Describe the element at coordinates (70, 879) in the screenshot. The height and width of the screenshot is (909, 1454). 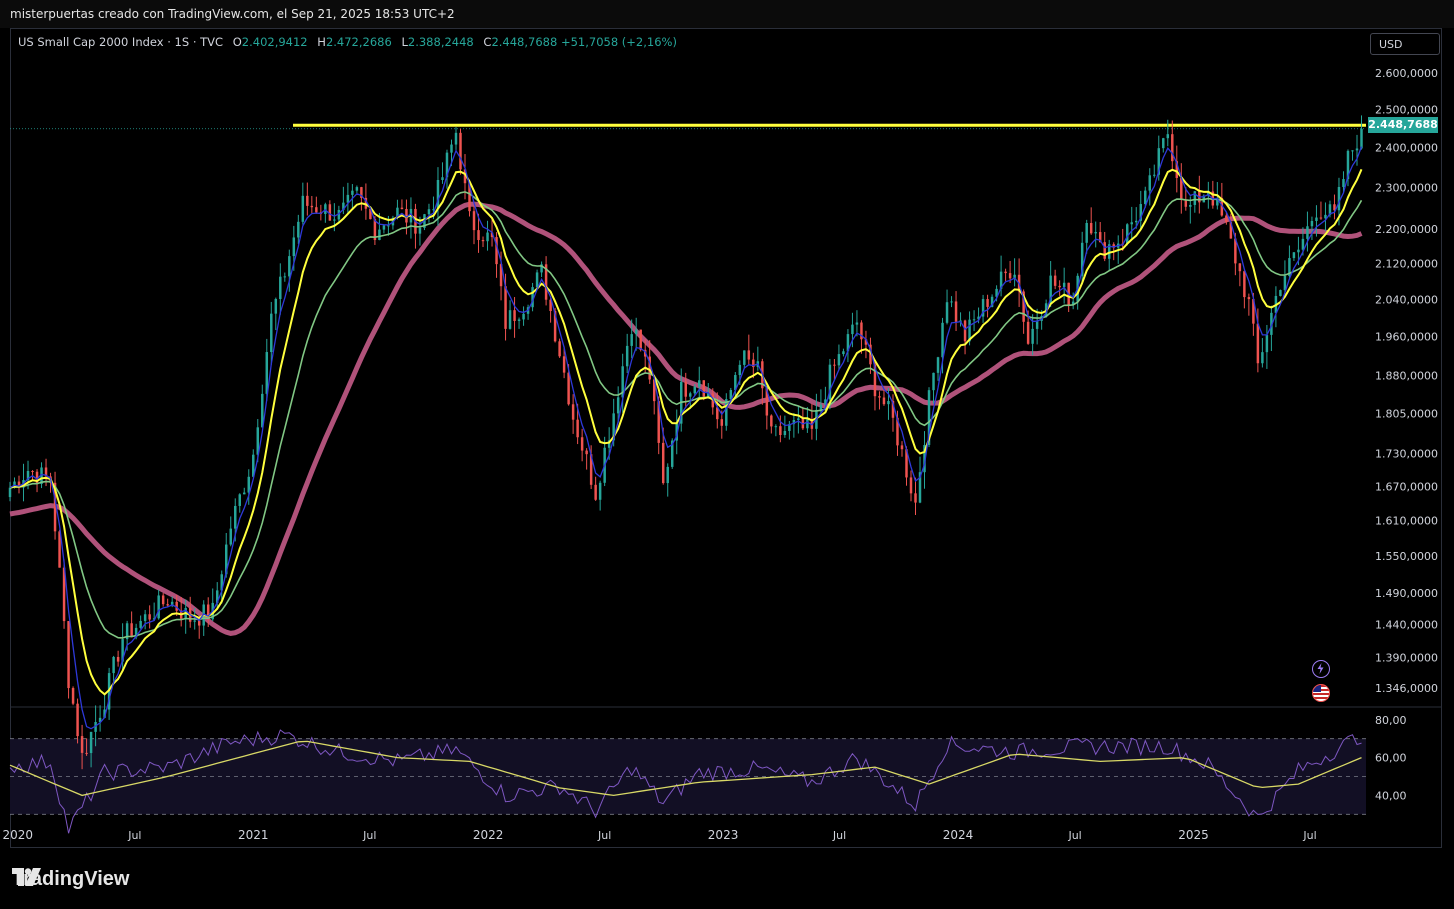
I see `brand-logo: TradingView` at that location.